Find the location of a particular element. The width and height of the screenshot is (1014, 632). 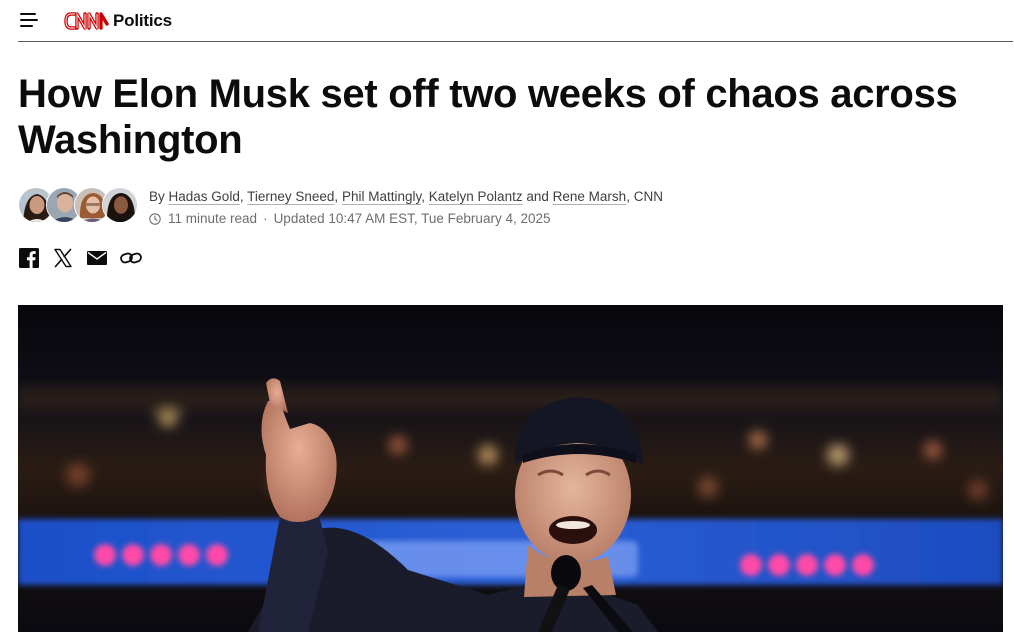

link-icon is located at coordinates (131, 258).